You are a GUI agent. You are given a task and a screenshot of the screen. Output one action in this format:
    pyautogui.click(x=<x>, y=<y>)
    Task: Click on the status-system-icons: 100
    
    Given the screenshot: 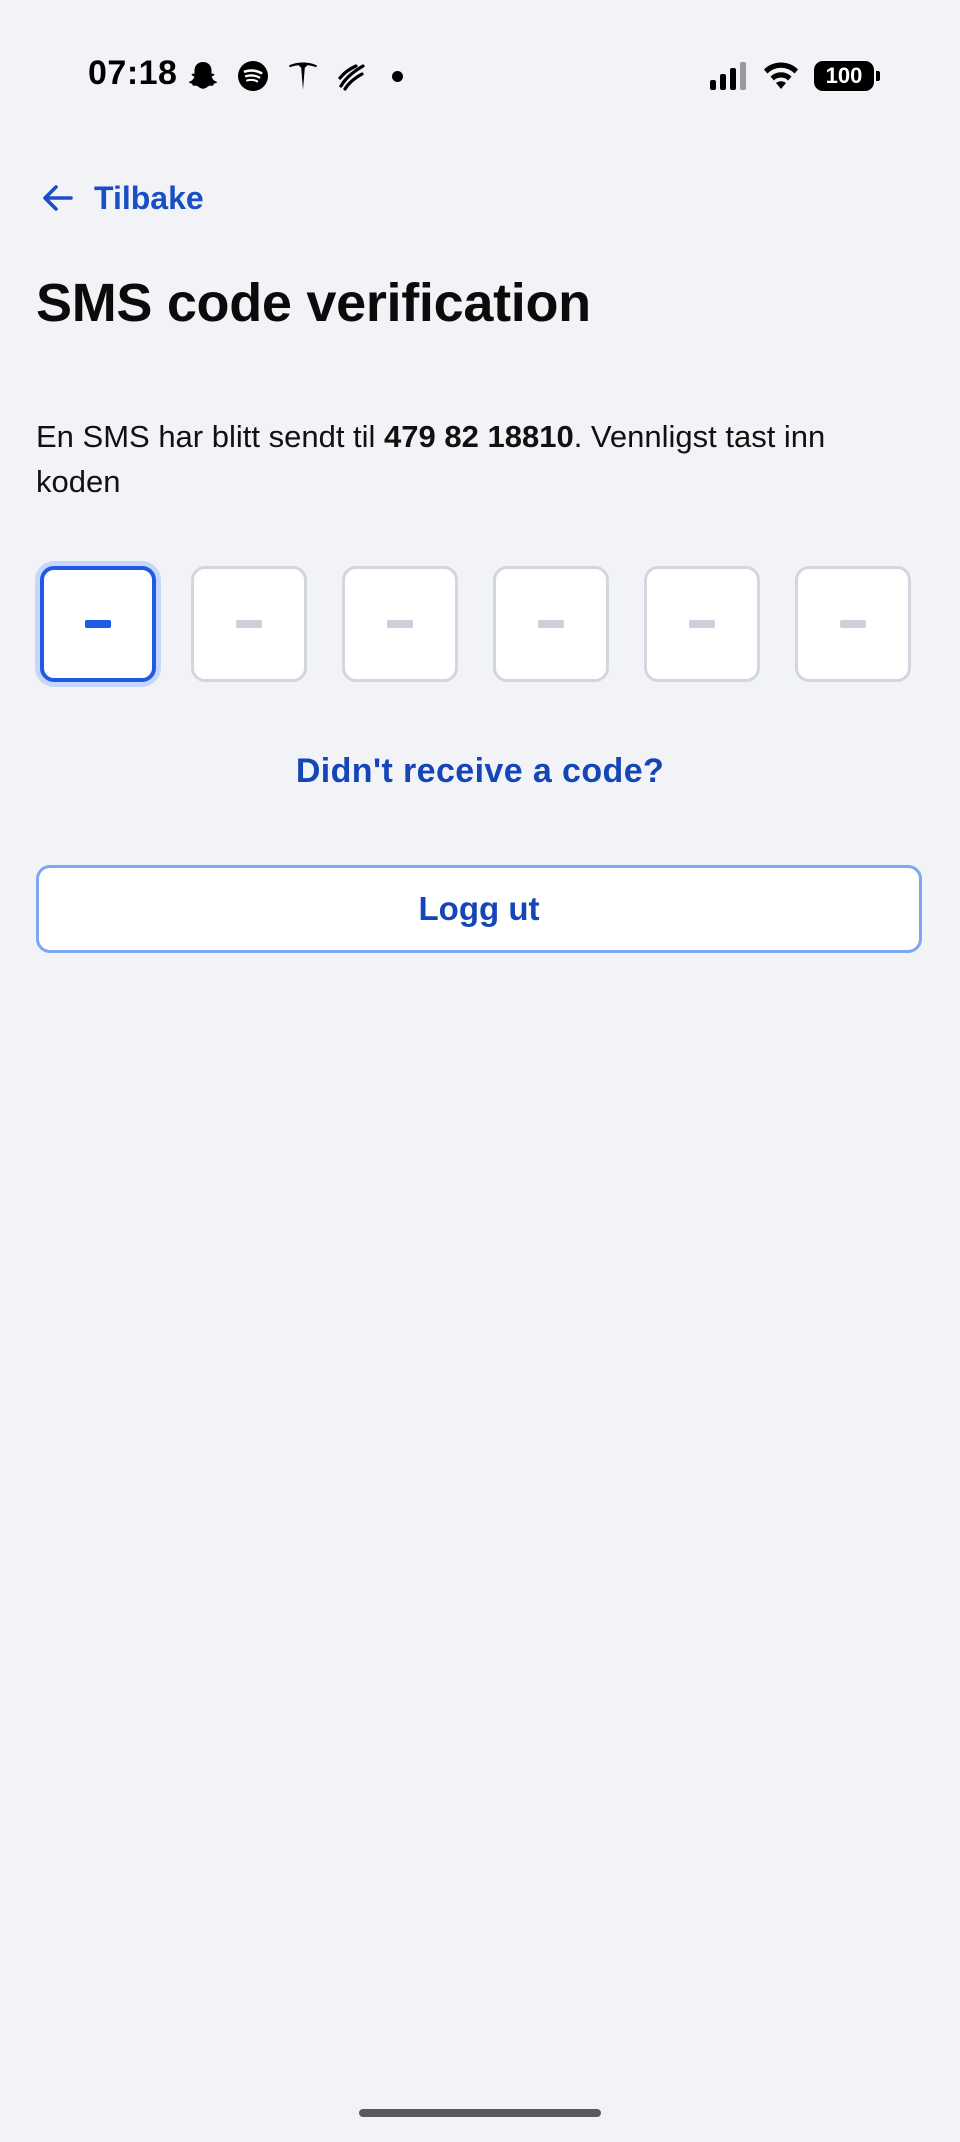 What is the action you would take?
    pyautogui.click(x=795, y=76)
    